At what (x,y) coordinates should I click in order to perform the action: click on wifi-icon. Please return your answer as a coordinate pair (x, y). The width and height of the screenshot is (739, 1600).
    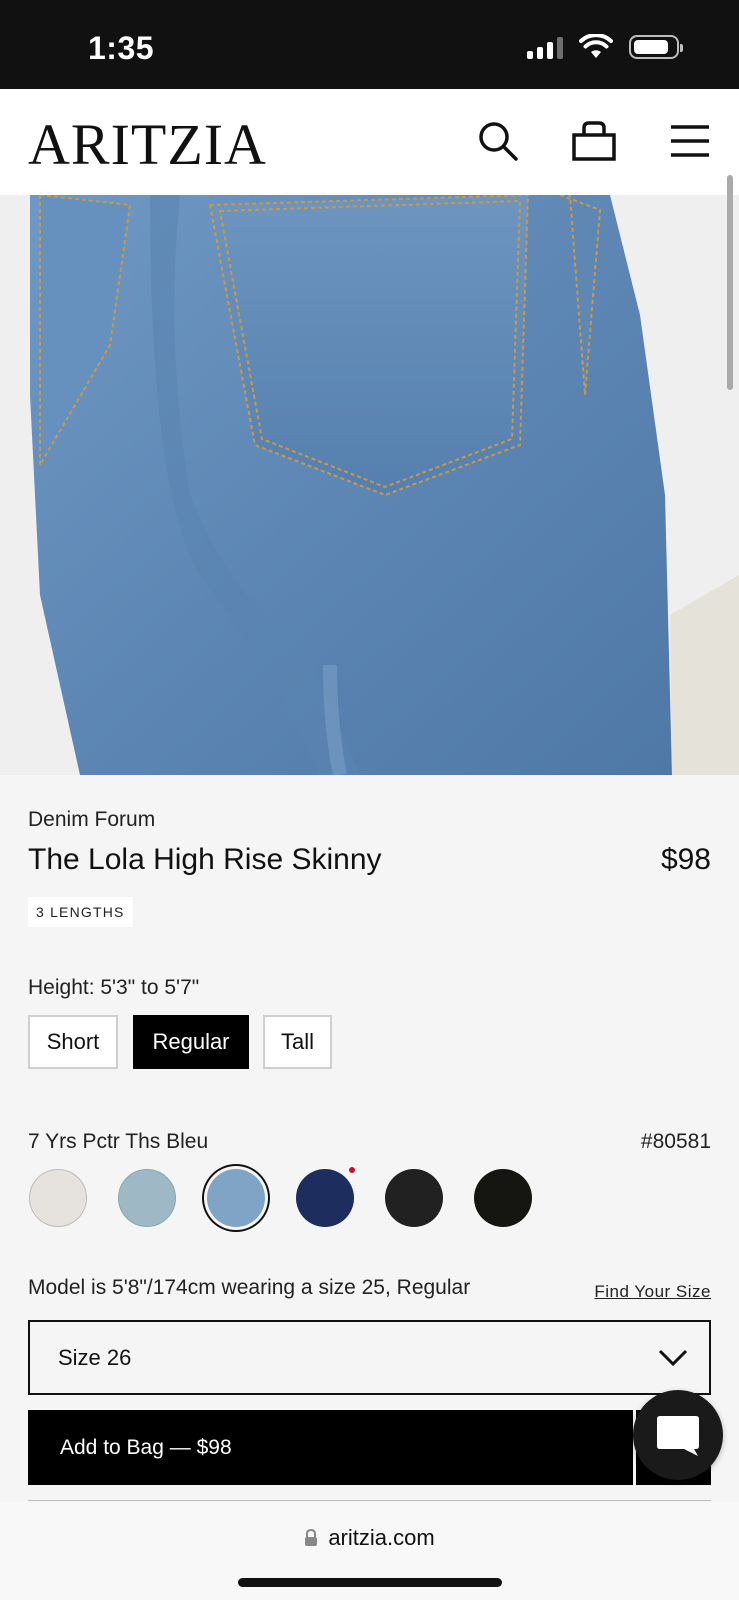
    Looking at the image, I should click on (596, 46).